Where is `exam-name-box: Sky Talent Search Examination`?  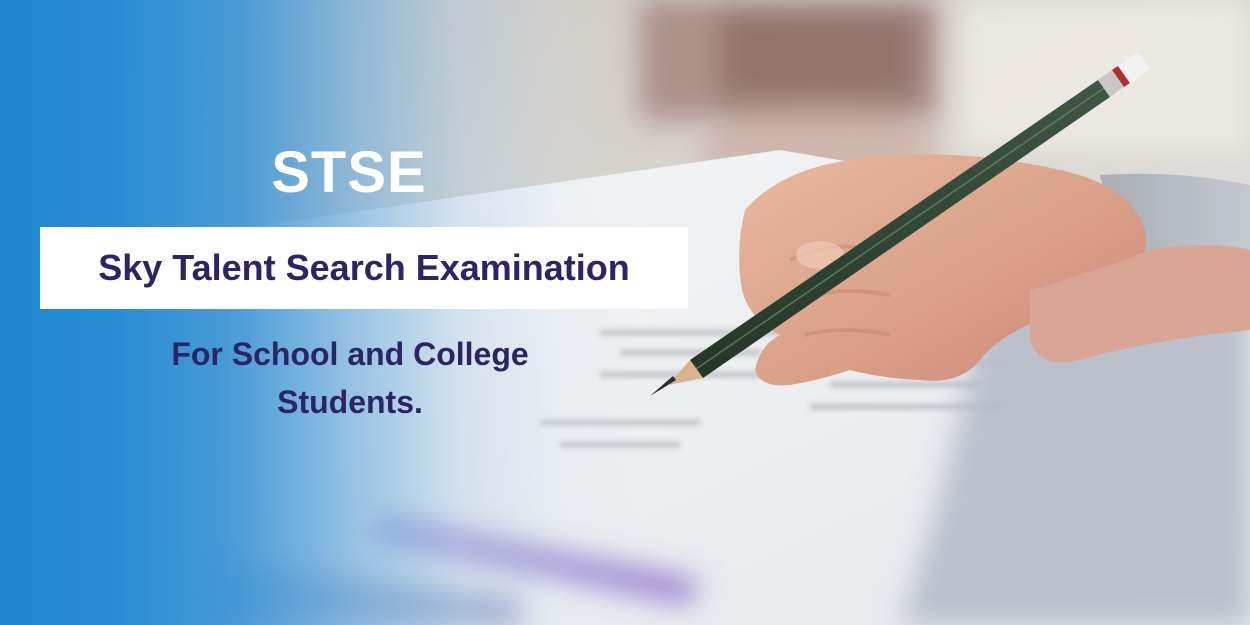 exam-name-box: Sky Talent Search Examination is located at coordinates (364, 268).